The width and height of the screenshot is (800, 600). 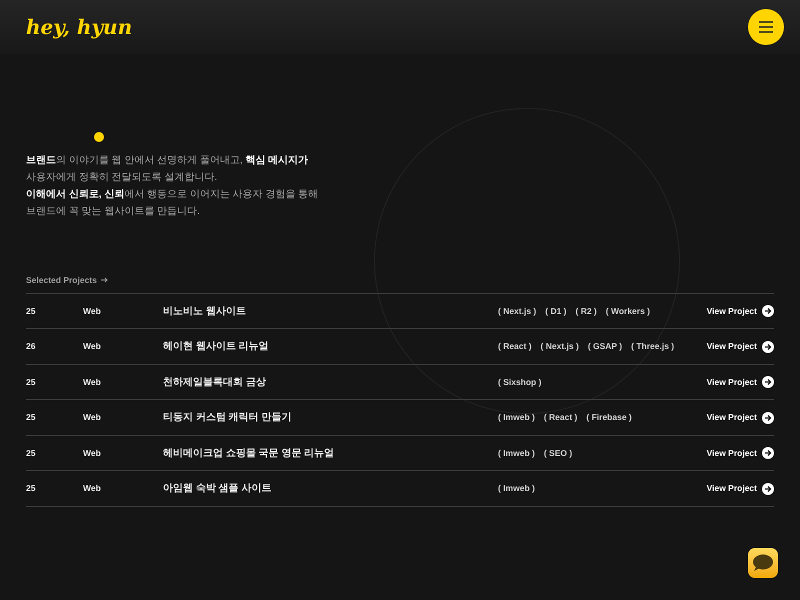 I want to click on project-title: 천하제일블록대회 금상, so click(x=215, y=383).